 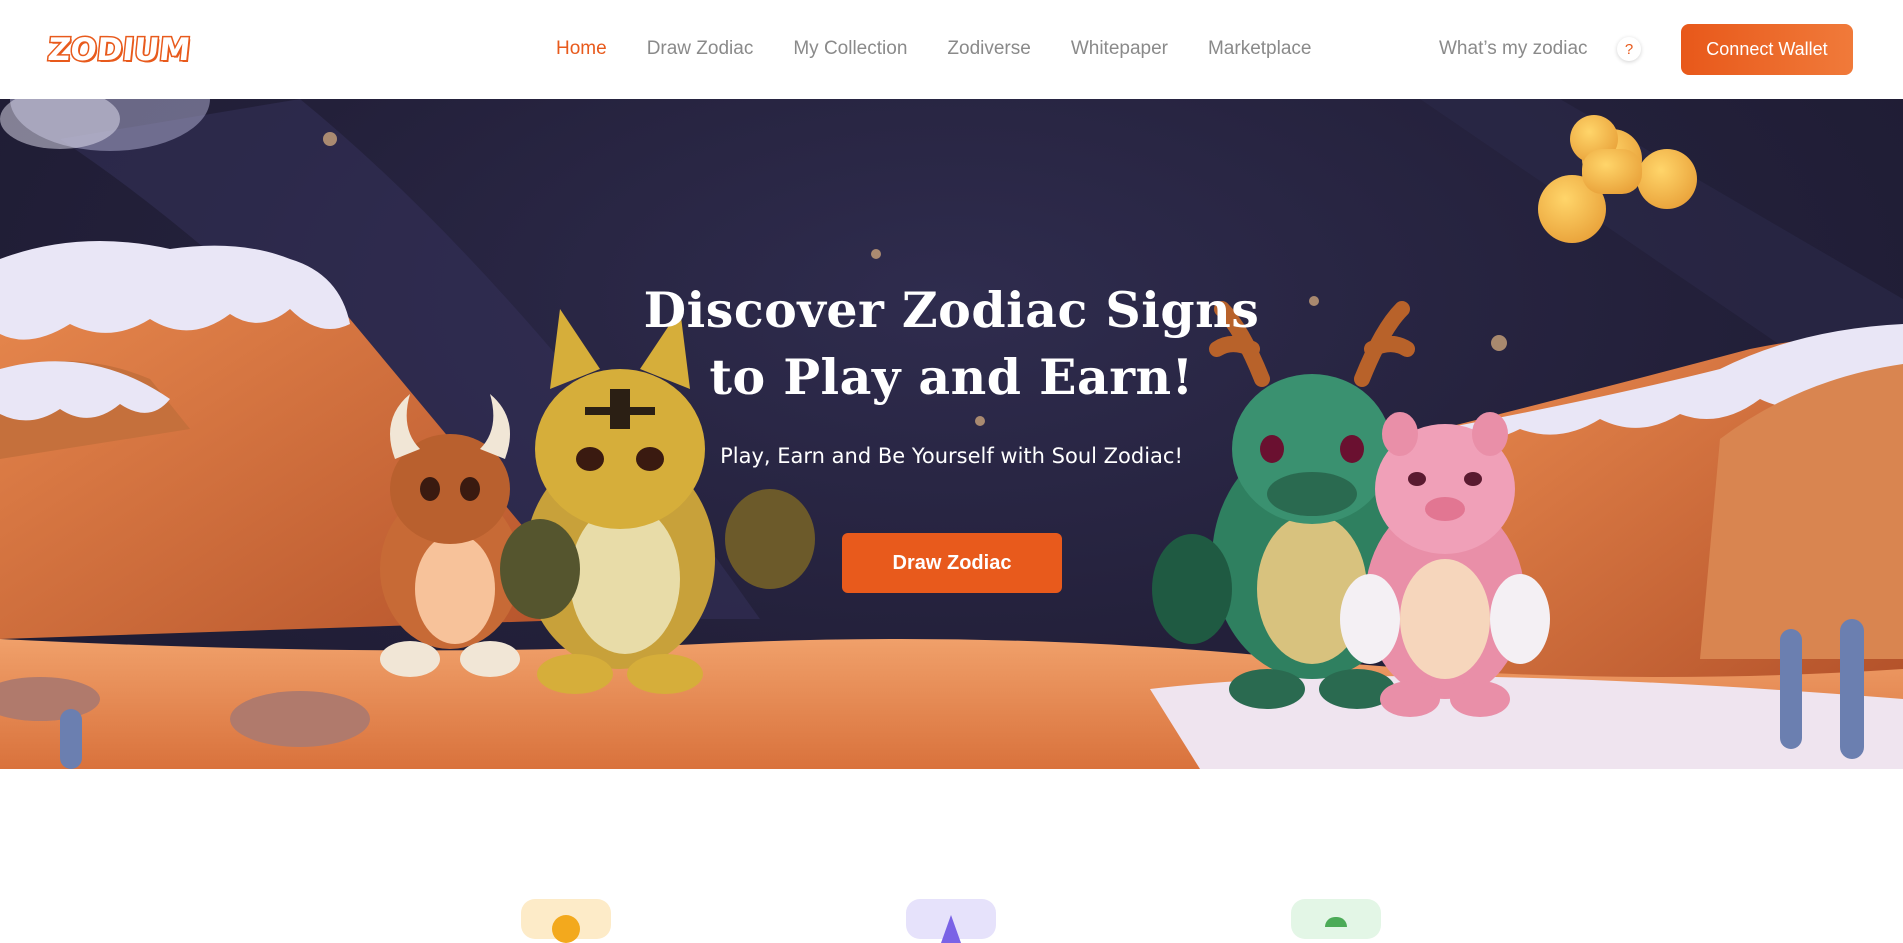 What do you see at coordinates (988, 49) in the screenshot?
I see `nav-zodiverse: Zodiverse` at bounding box center [988, 49].